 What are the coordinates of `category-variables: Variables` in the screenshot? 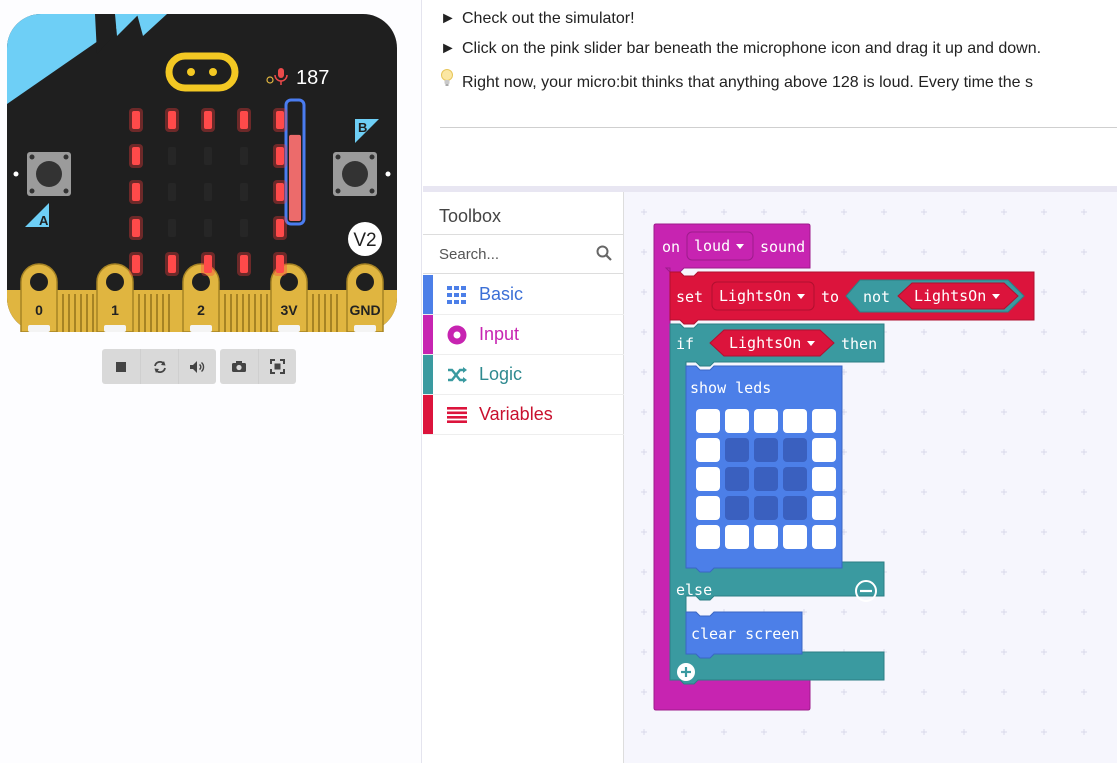 It's located at (523, 415).